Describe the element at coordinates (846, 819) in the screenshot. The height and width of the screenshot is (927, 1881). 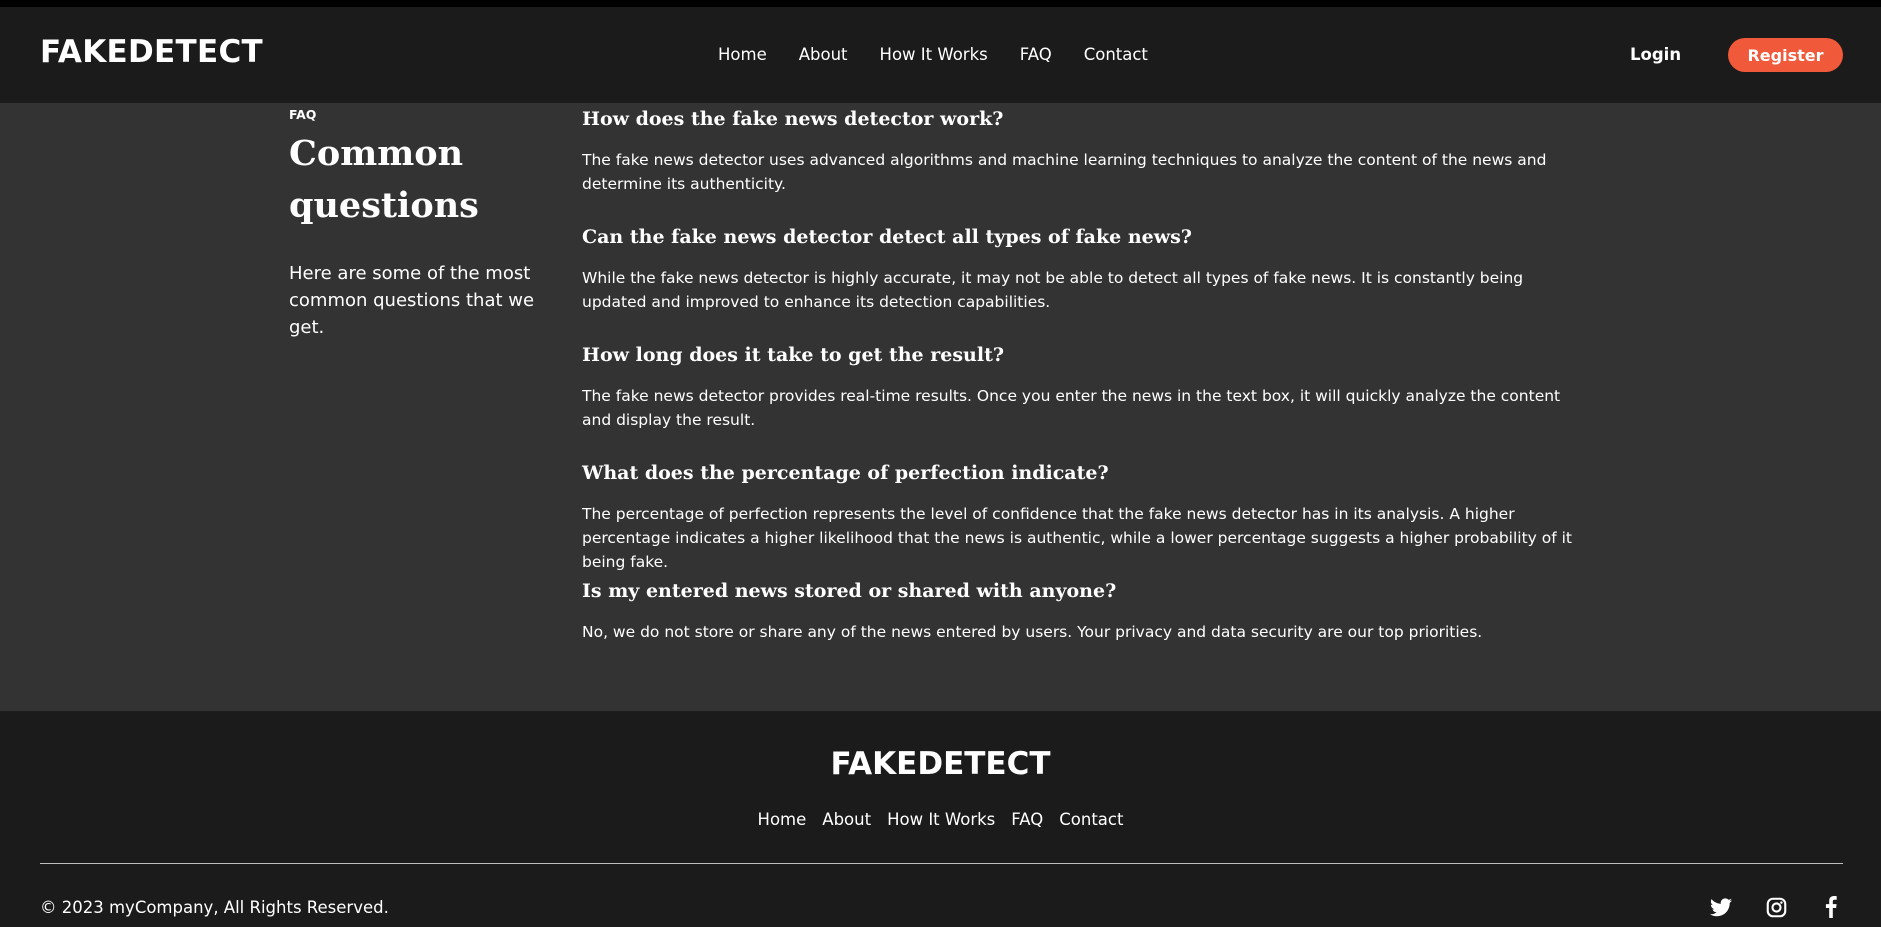
I see `footer-nav-about-link: About` at that location.